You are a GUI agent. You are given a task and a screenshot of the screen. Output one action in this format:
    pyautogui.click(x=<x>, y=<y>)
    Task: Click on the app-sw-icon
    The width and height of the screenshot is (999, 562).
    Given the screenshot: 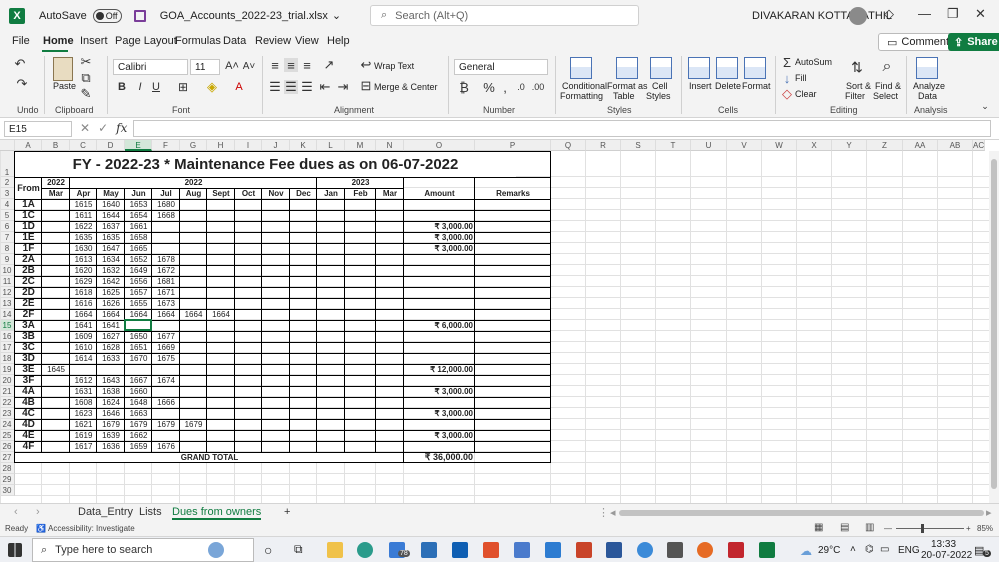 What is the action you would take?
    pyautogui.click(x=736, y=550)
    